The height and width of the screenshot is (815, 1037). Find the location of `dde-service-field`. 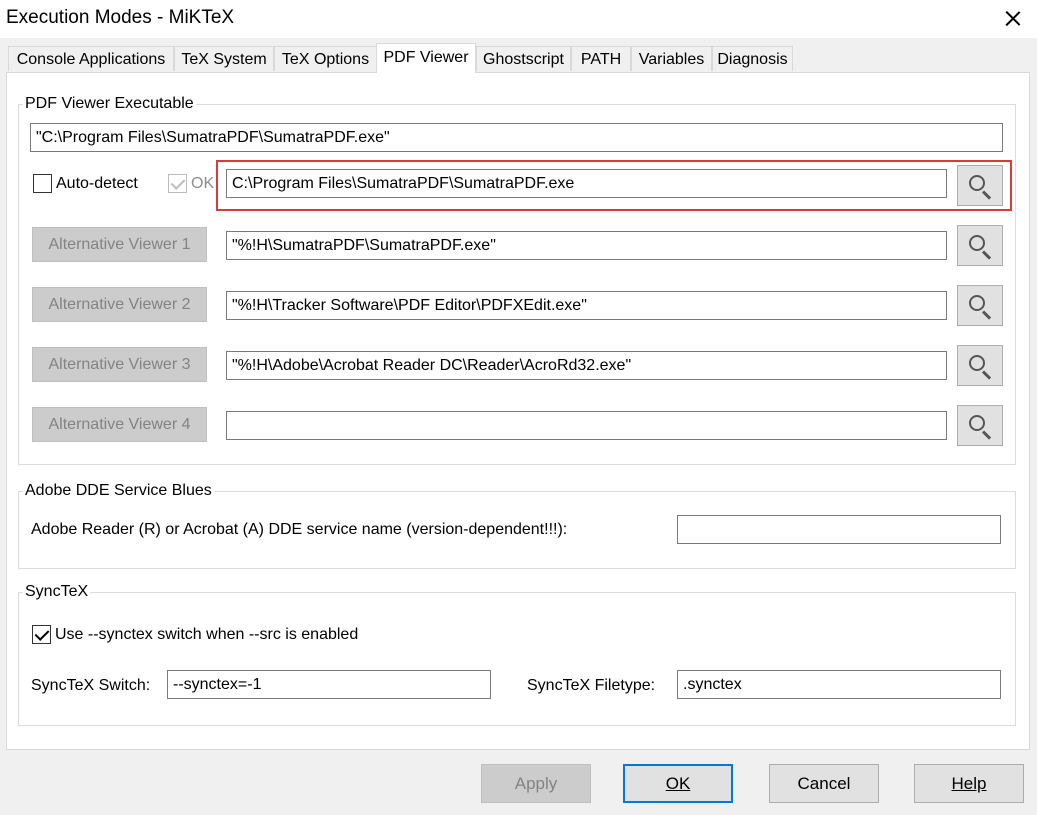

dde-service-field is located at coordinates (839, 529).